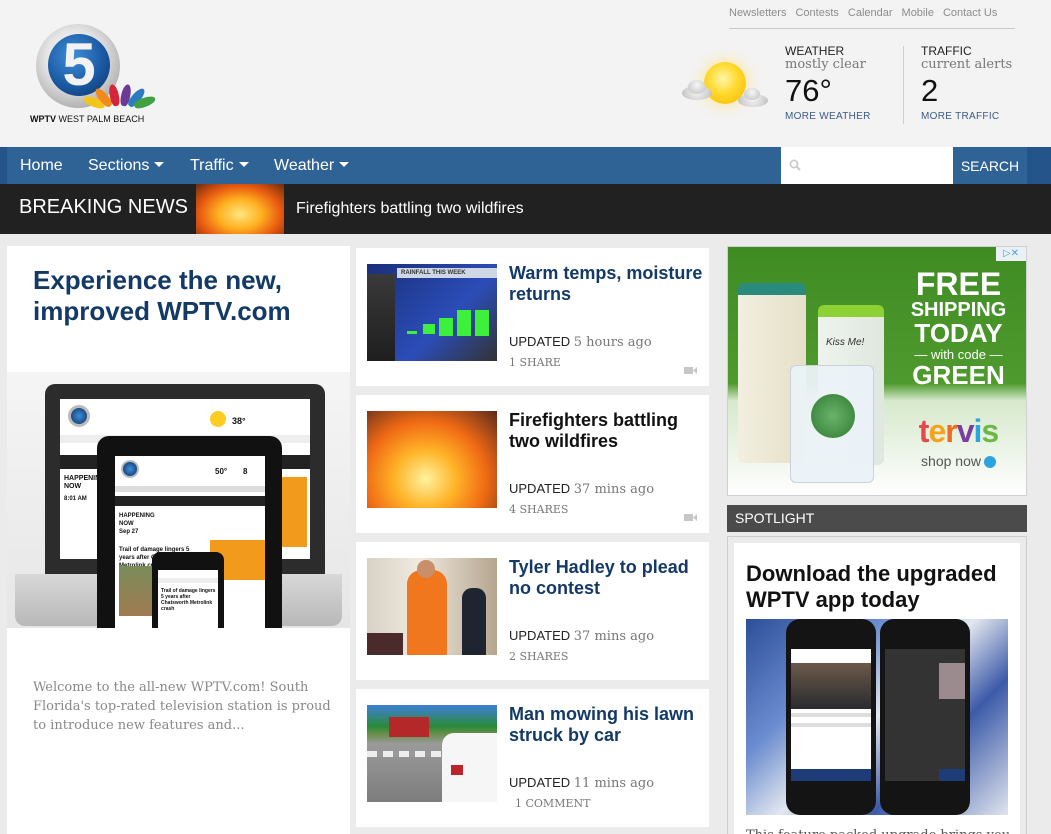  I want to click on more-traffic-link: MORE TRAFFIC, so click(976, 116).